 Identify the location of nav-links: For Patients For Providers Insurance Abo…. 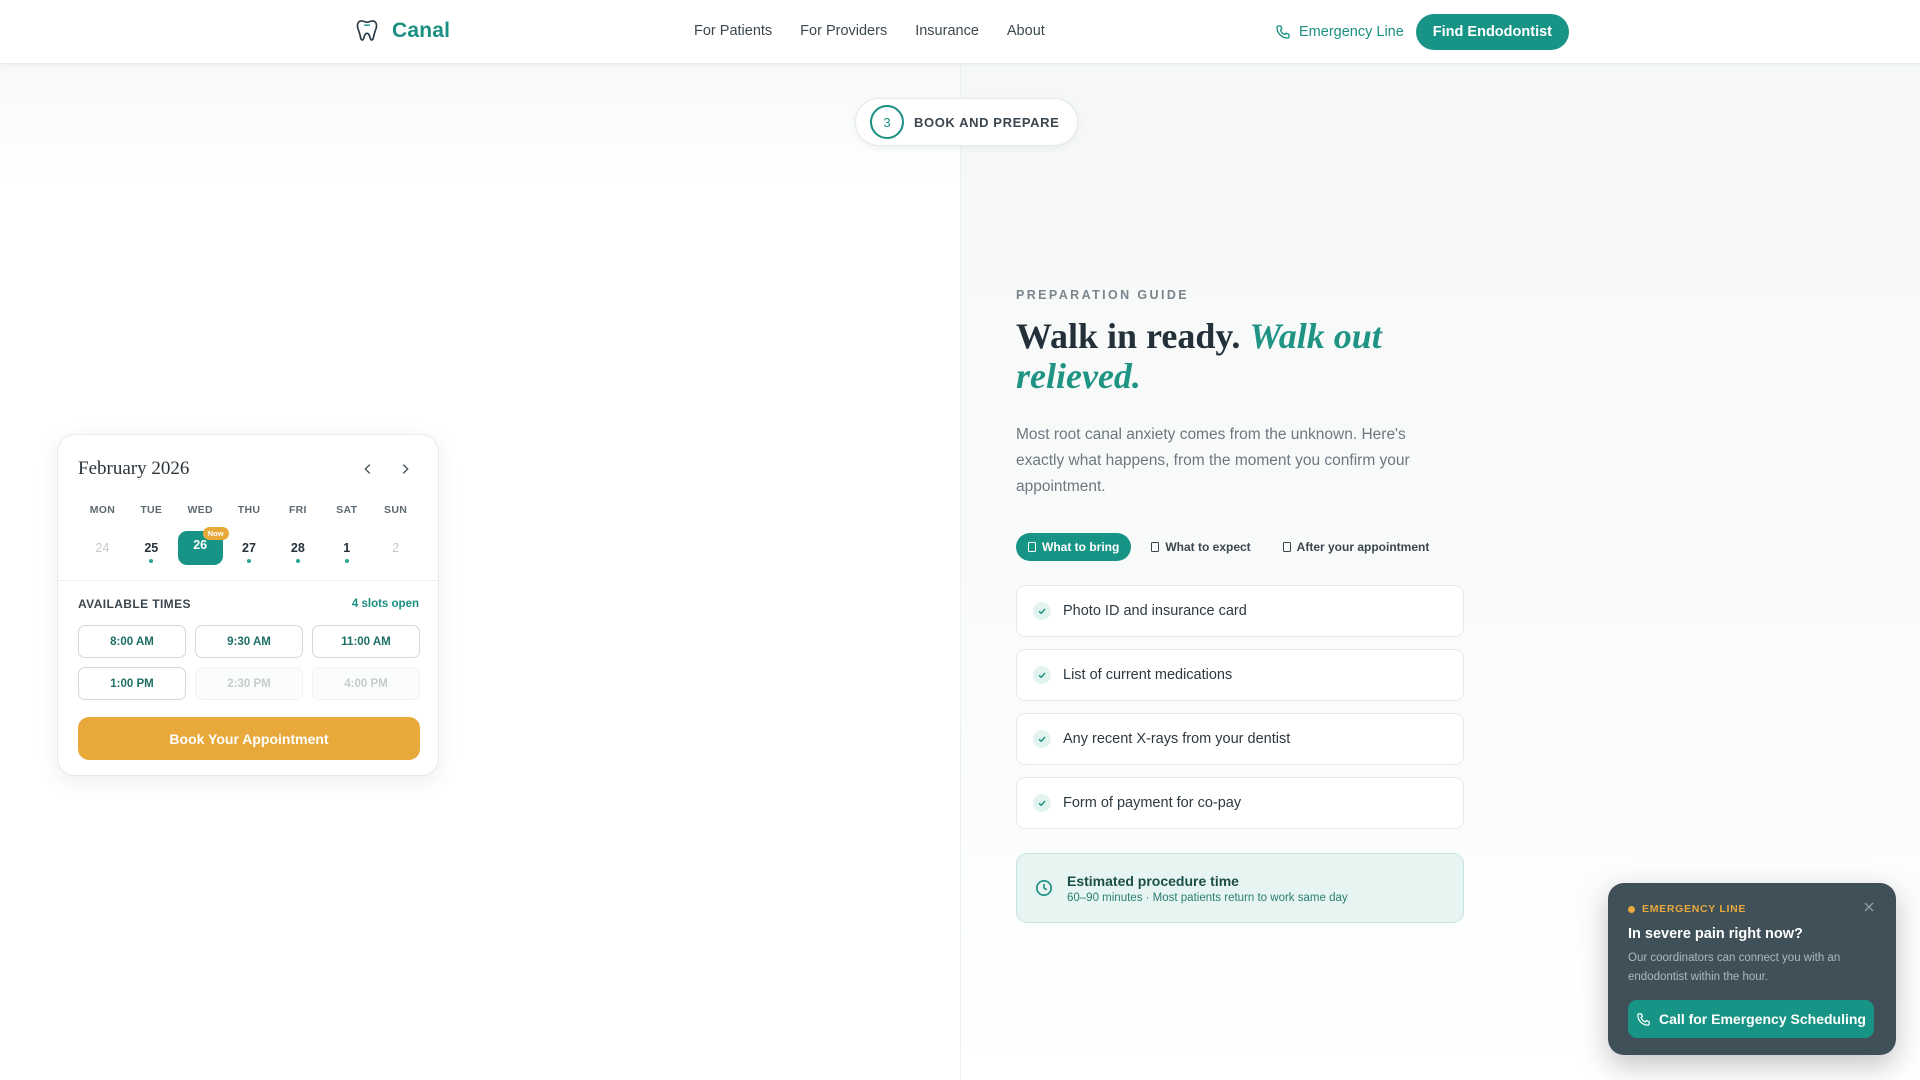
(869, 31).